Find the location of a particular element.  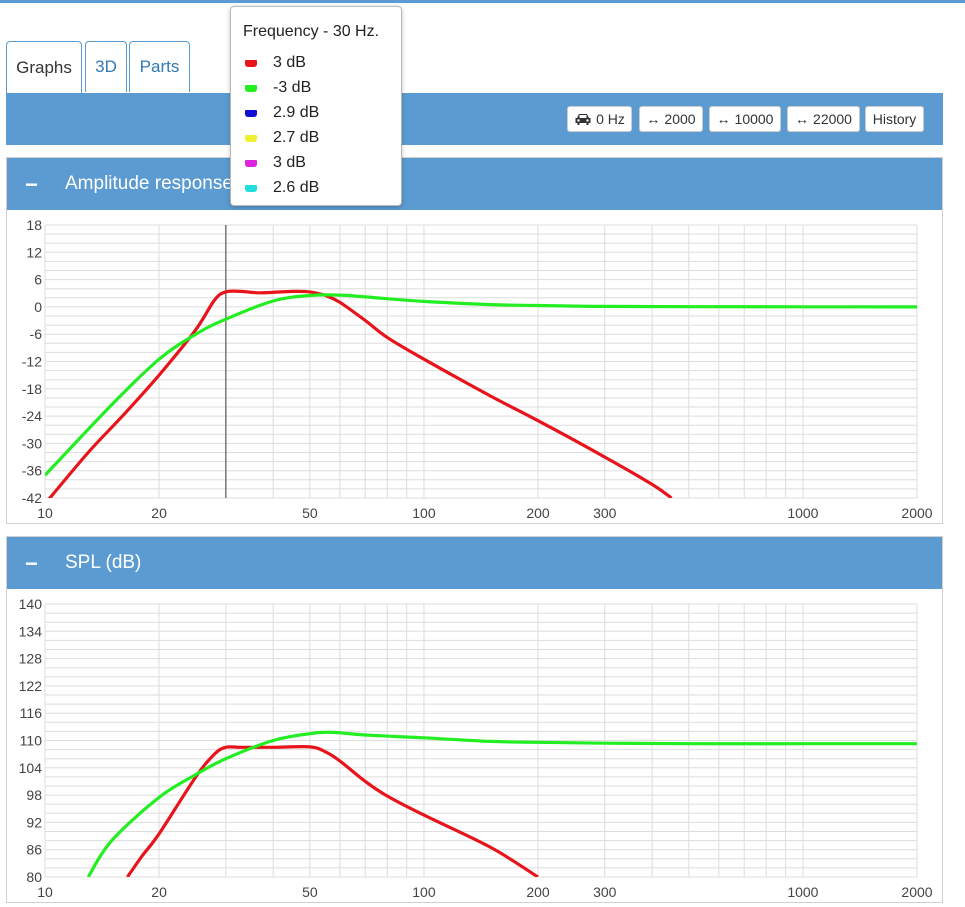

y-tick-label: 116 is located at coordinates (31, 713).